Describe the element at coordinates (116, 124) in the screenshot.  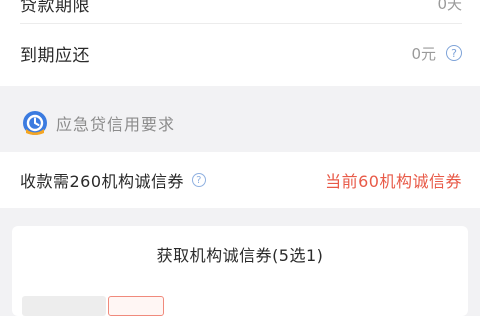
I see `credit-requirements-title: 应急贷信用要求` at that location.